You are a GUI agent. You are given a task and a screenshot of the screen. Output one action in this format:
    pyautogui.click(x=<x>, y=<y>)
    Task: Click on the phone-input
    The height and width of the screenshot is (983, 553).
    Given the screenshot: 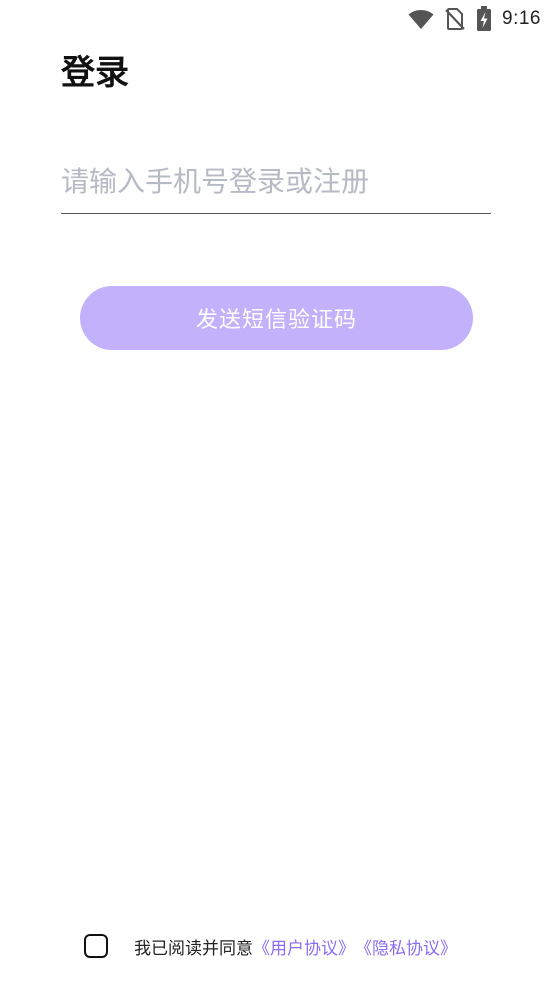 What is the action you would take?
    pyautogui.click(x=276, y=181)
    